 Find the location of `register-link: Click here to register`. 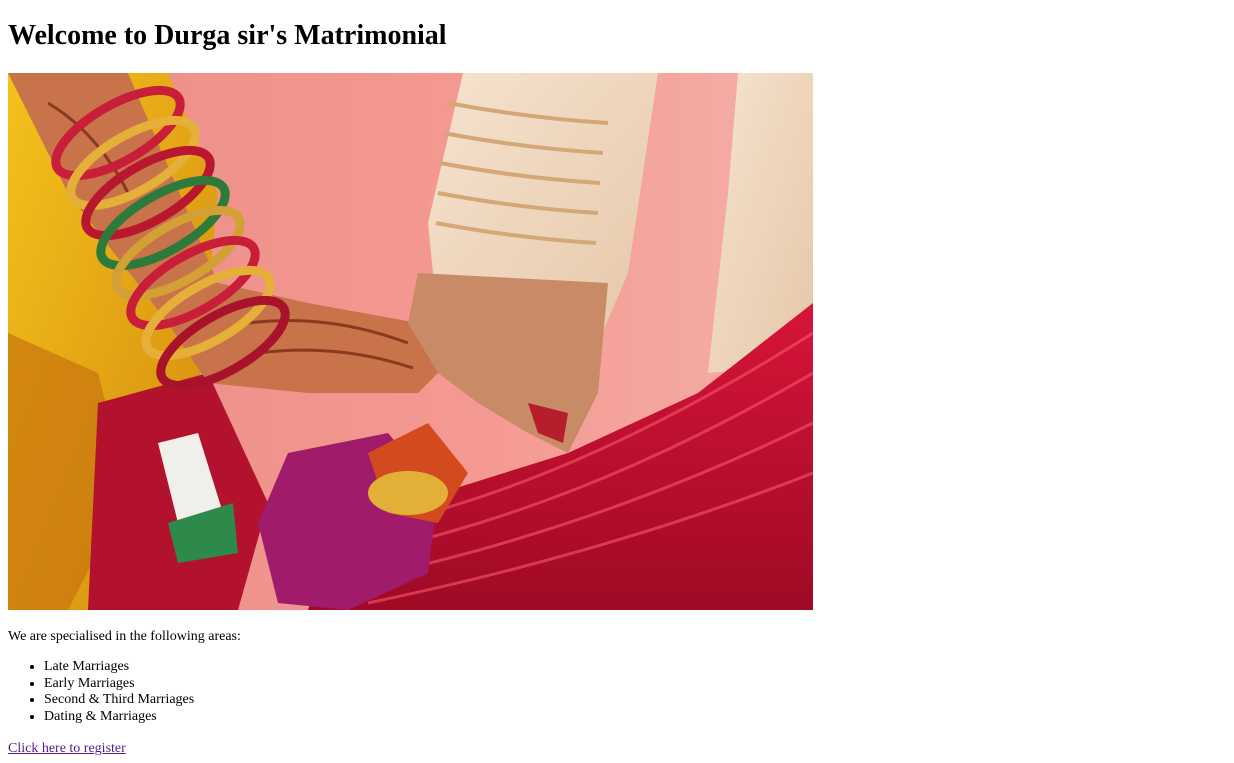

register-link: Click here to register is located at coordinates (67, 749).